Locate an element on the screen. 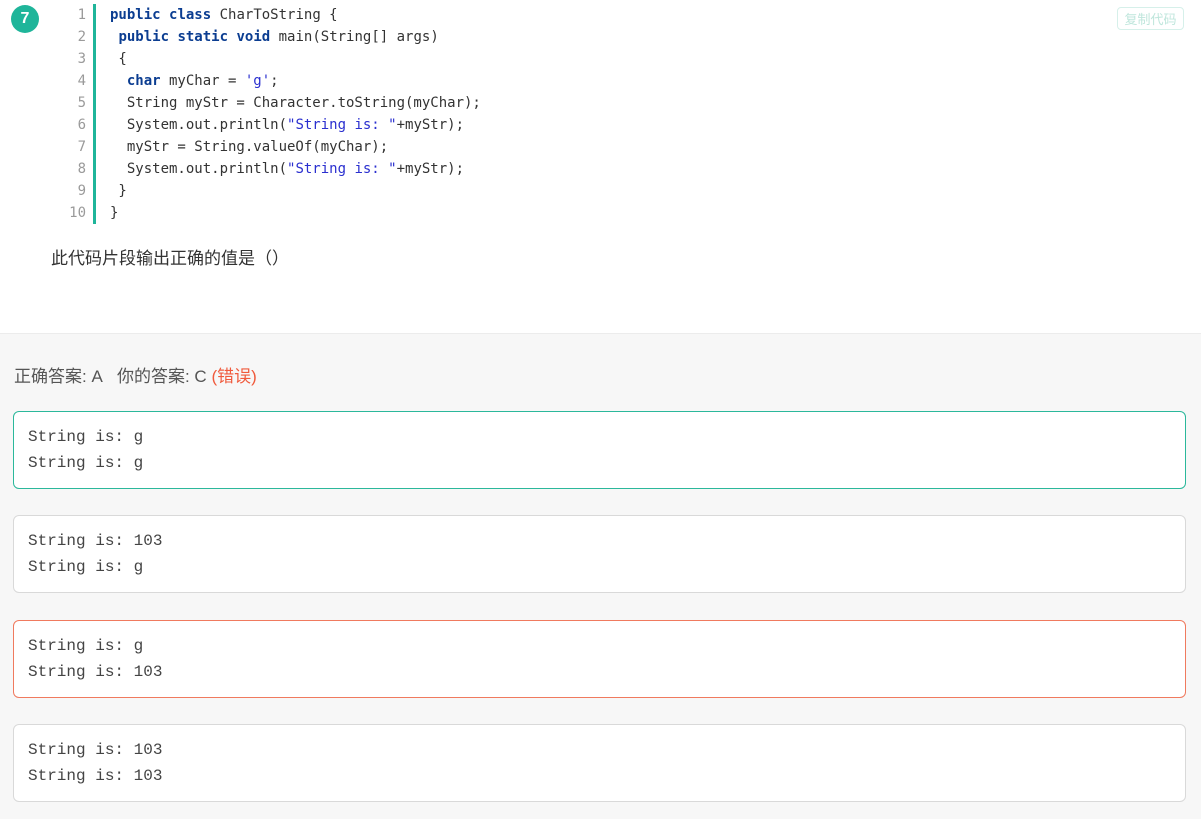 The image size is (1201, 819). line-number: 2 is located at coordinates (81, 37).